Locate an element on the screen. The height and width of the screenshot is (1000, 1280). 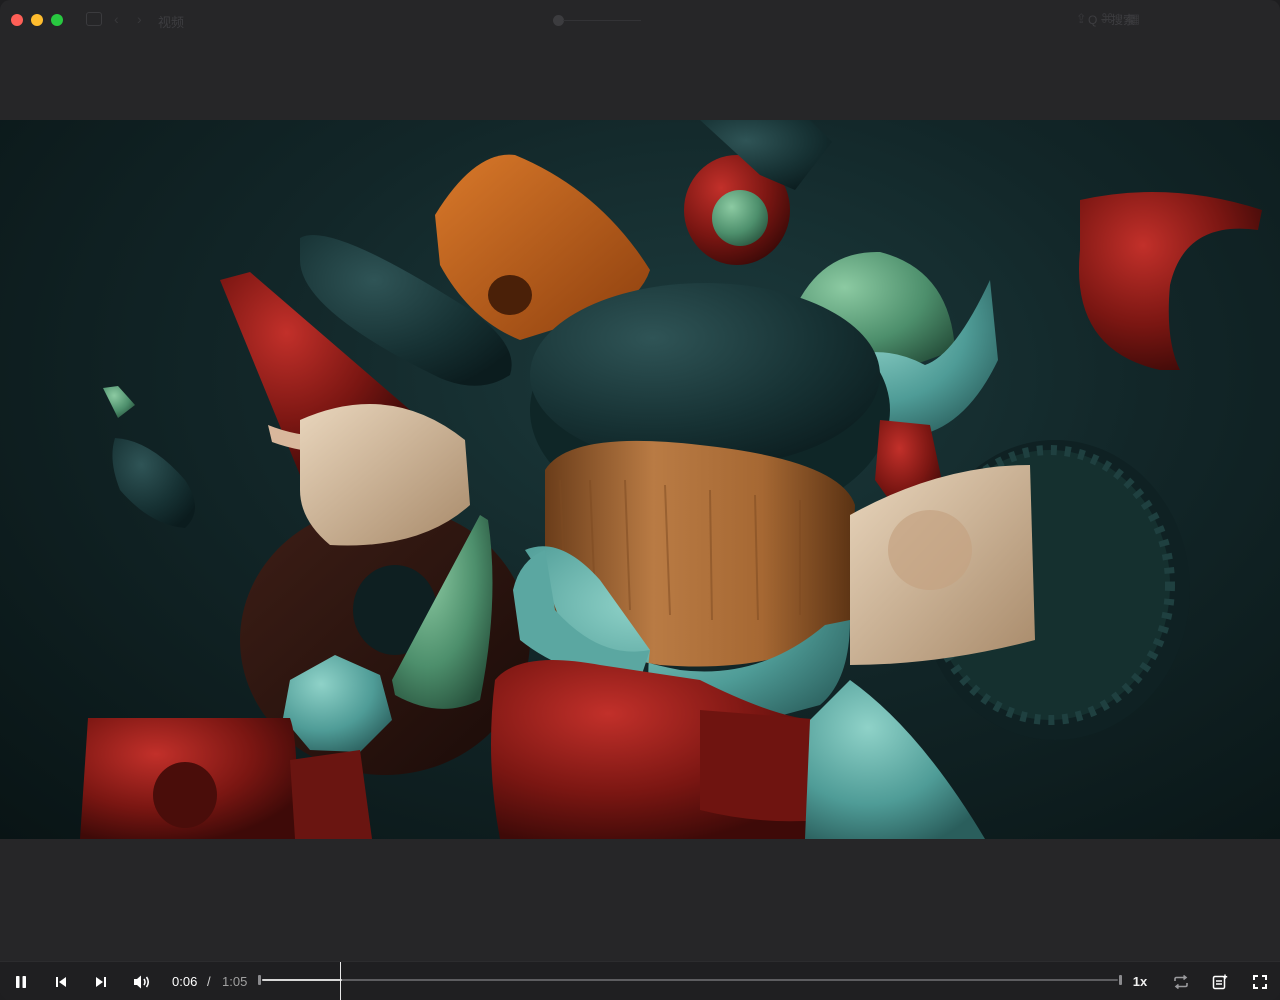
pause-icon is located at coordinates (21, 981).